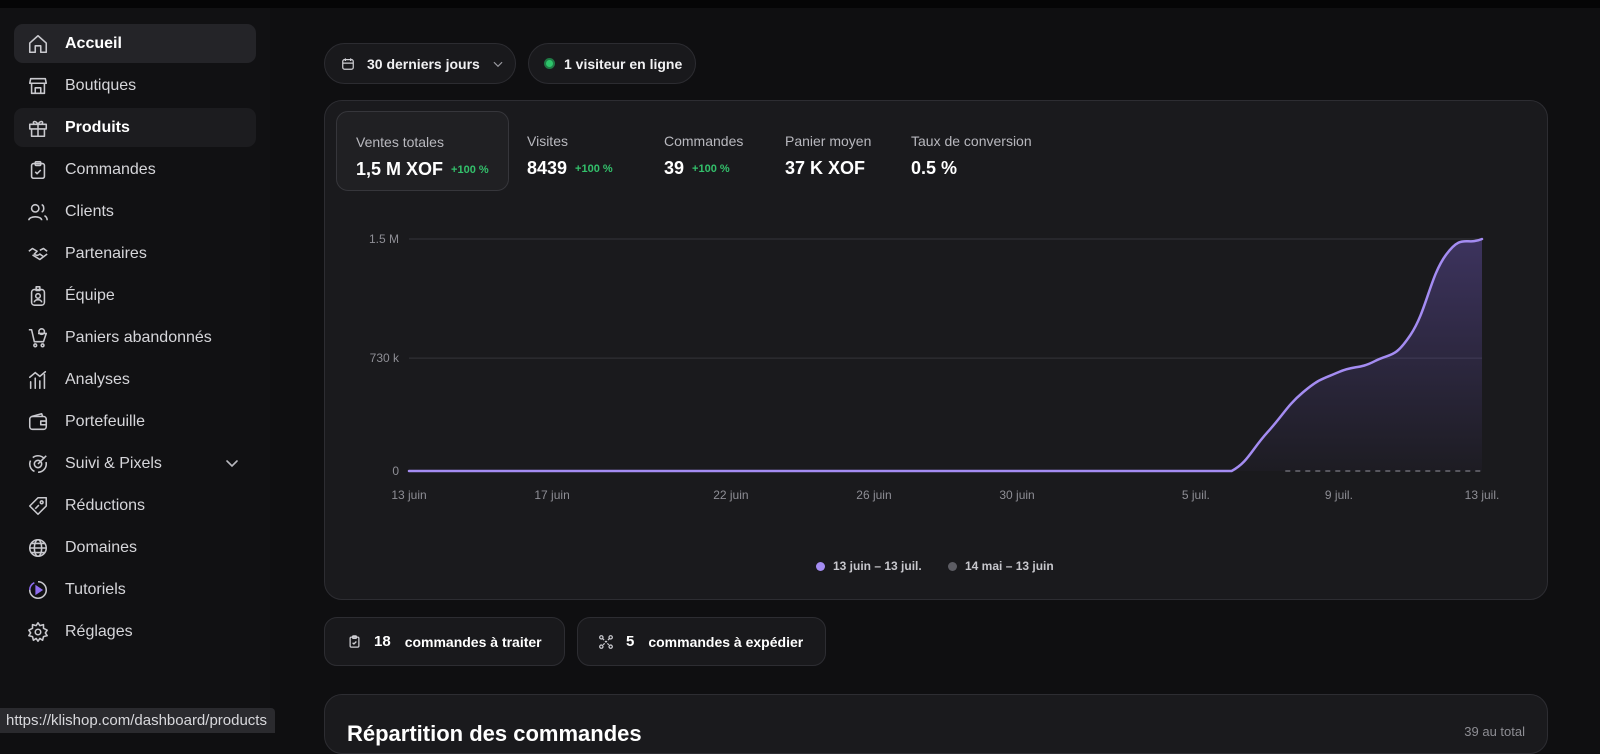 This screenshot has width=1600, height=754. What do you see at coordinates (38, 296) in the screenshot?
I see `badge-icon` at bounding box center [38, 296].